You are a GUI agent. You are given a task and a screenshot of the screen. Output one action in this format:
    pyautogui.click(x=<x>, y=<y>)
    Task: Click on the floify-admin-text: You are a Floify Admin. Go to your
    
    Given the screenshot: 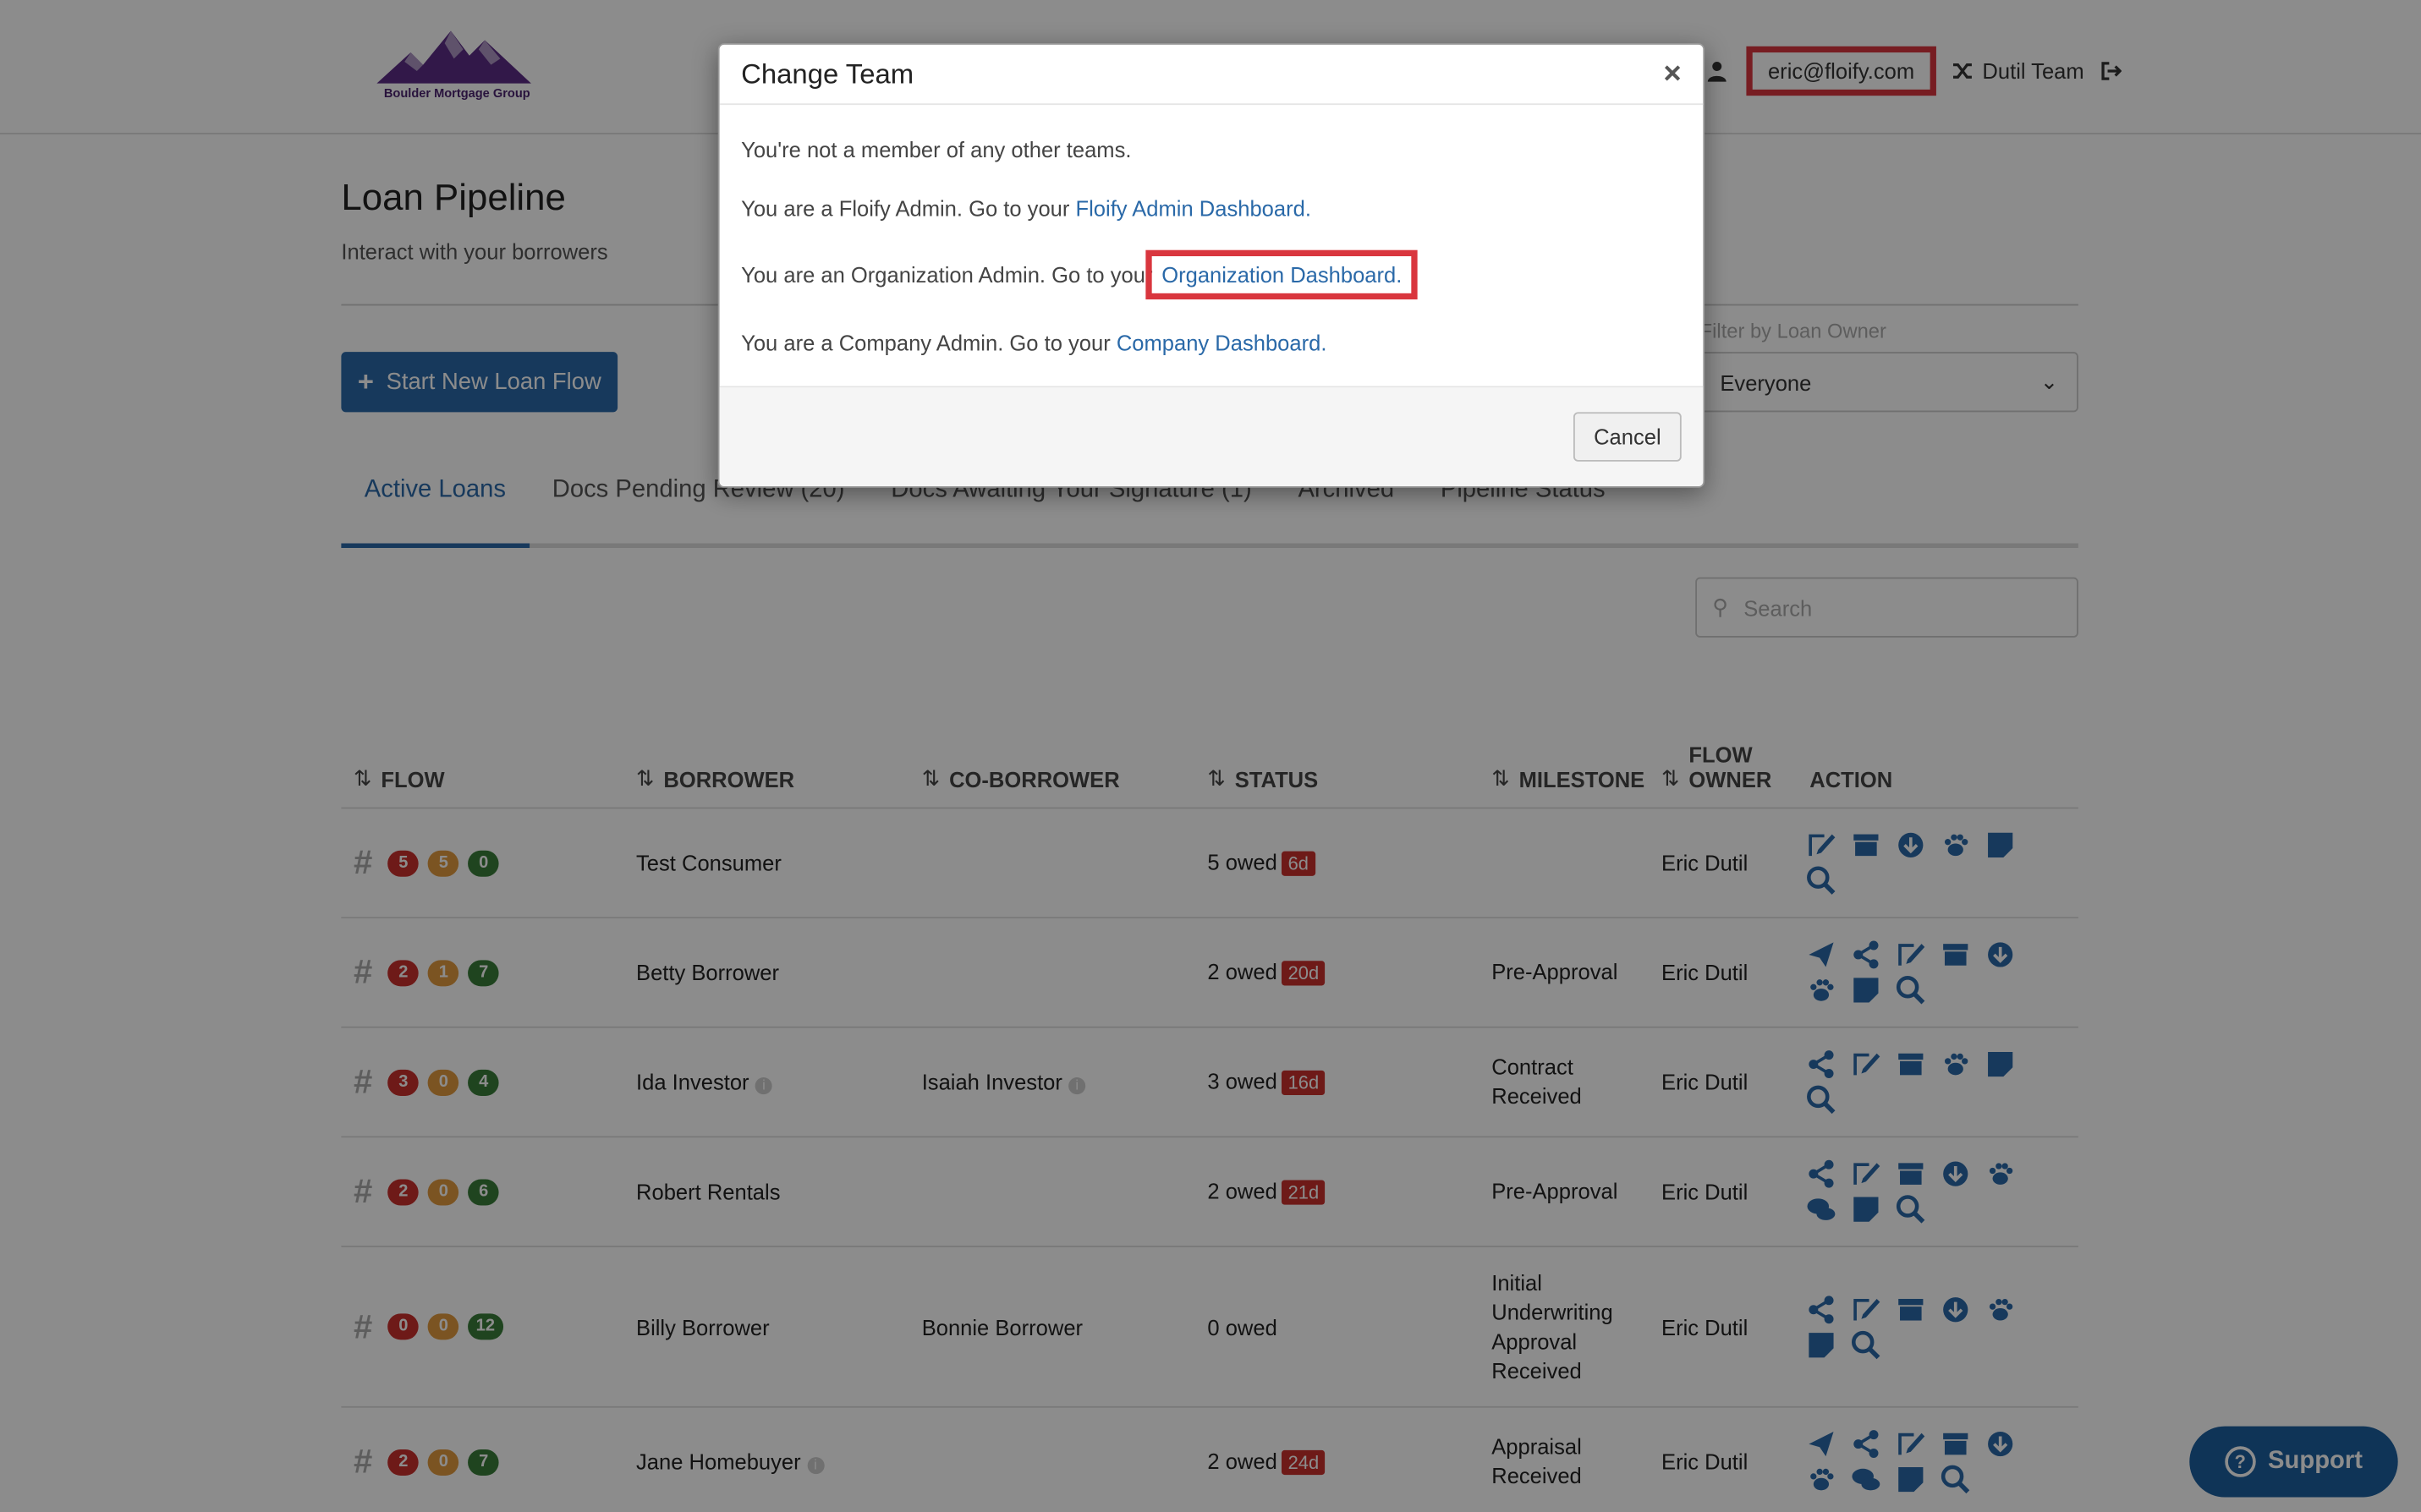 What is the action you would take?
    pyautogui.click(x=908, y=208)
    